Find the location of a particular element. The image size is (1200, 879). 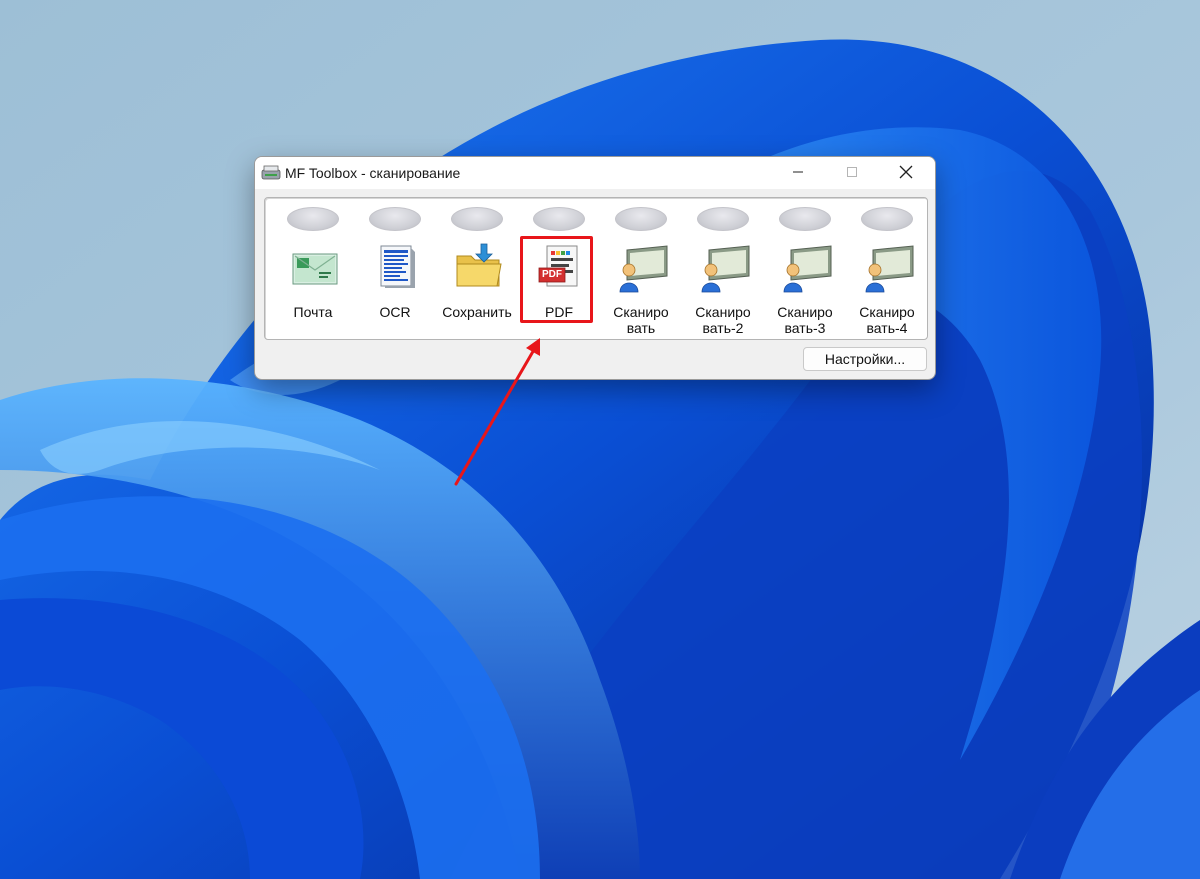

tile-label: Сканиро вать-3 is located at coordinates (805, 320).